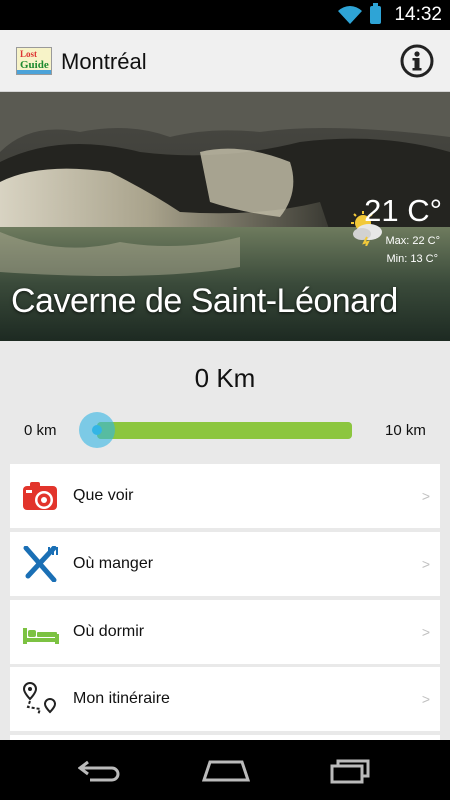  Describe the element at coordinates (103, 495) in the screenshot. I see `menu-item-label: Que voir` at that location.